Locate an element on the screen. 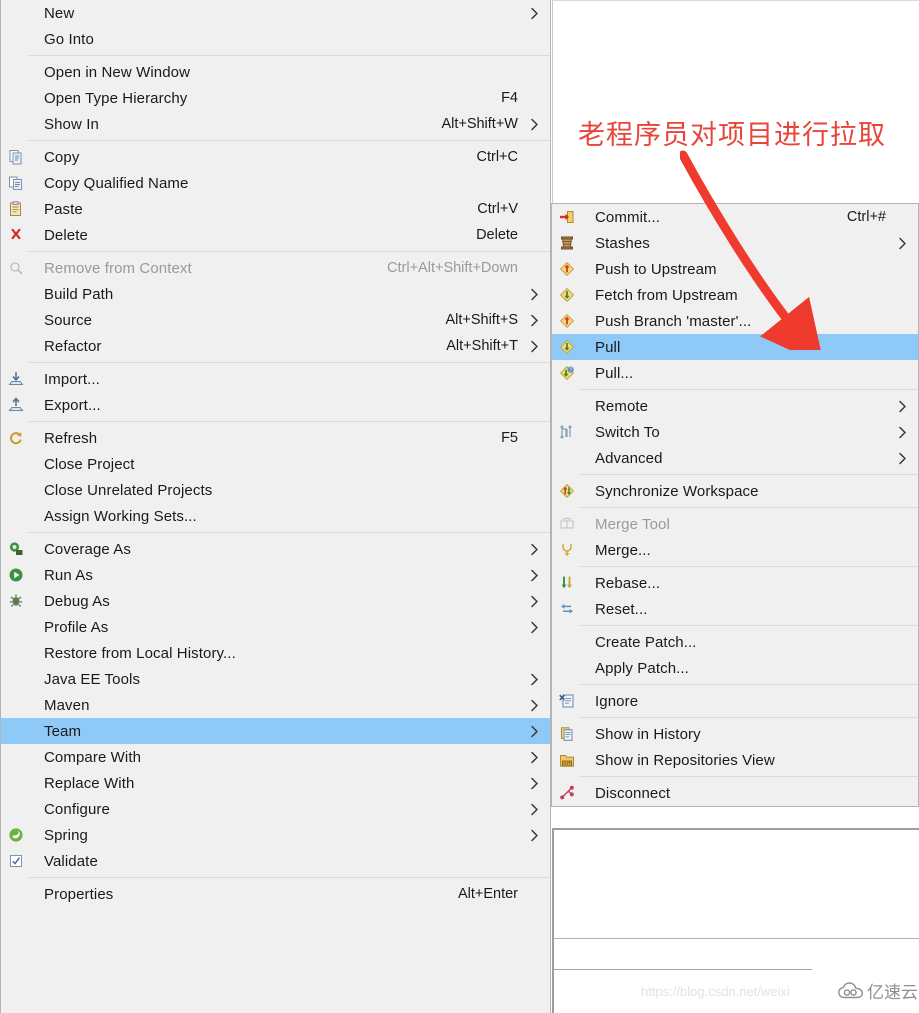 The width and height of the screenshot is (919, 1013). menu-item-shortcut: Alt+Enter is located at coordinates (487, 894).